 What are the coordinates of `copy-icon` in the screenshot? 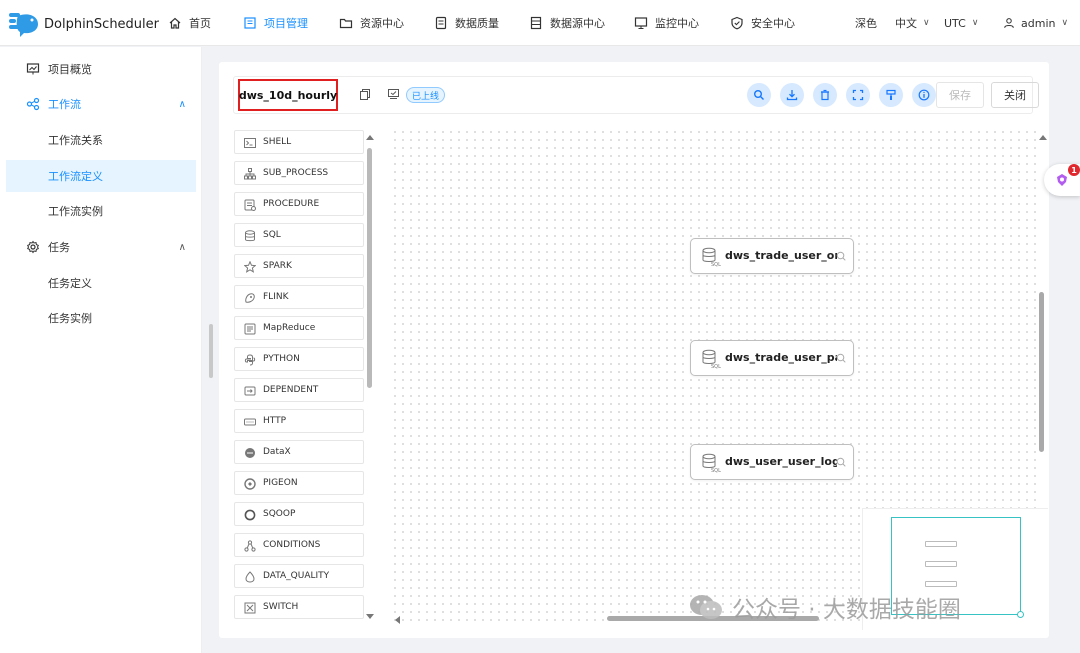 It's located at (365, 94).